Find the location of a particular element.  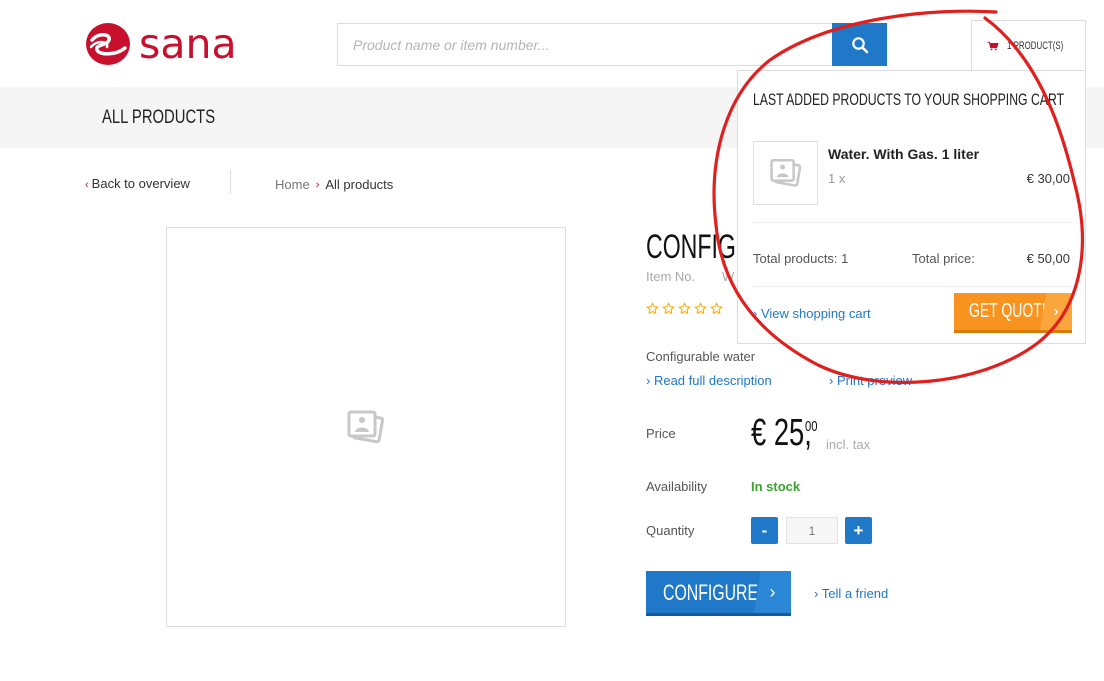

back-to-overview-link: ‹ Back to overview is located at coordinates (137, 183).